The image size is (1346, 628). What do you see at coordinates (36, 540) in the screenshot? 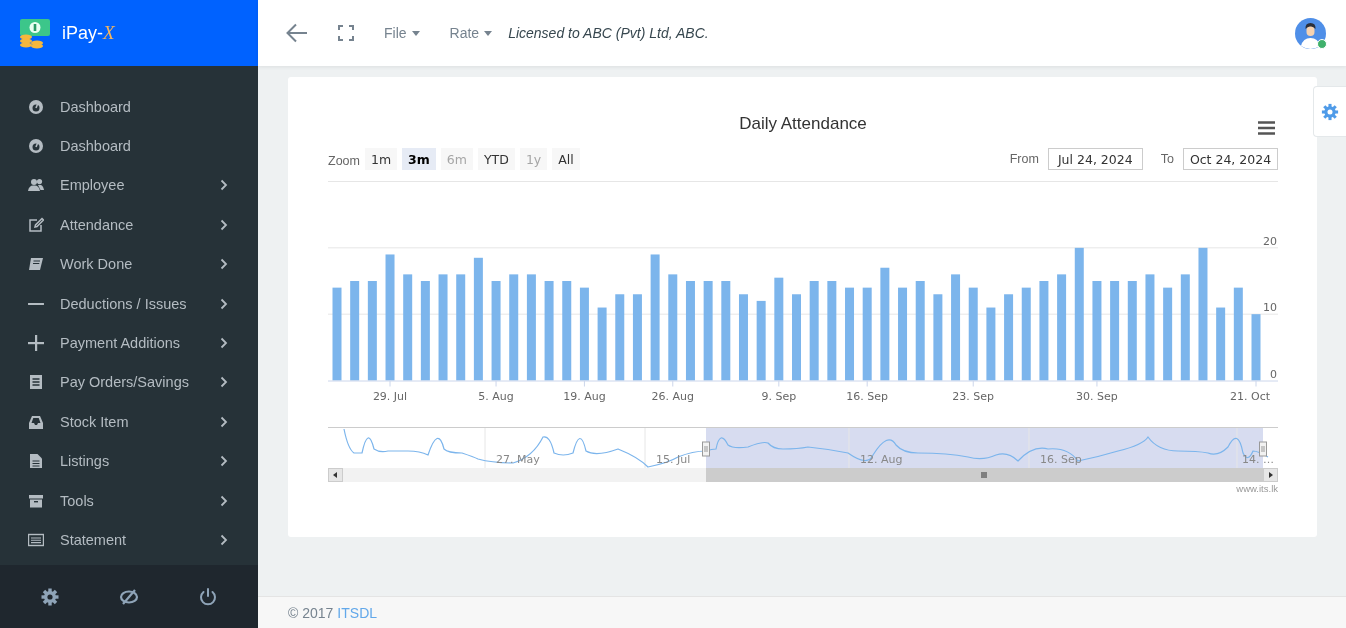
I see `list-icon` at bounding box center [36, 540].